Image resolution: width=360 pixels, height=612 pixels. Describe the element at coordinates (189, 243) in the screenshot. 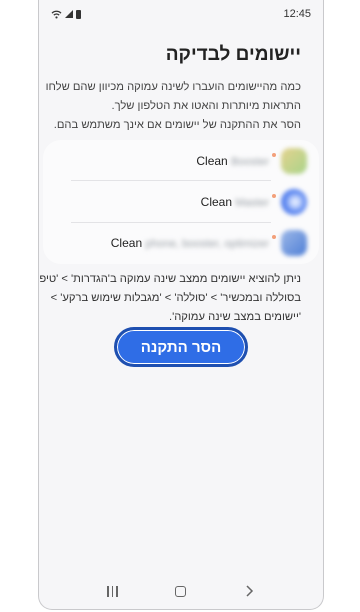

I see `app-name: Clean phone, booster, optimizer` at that location.